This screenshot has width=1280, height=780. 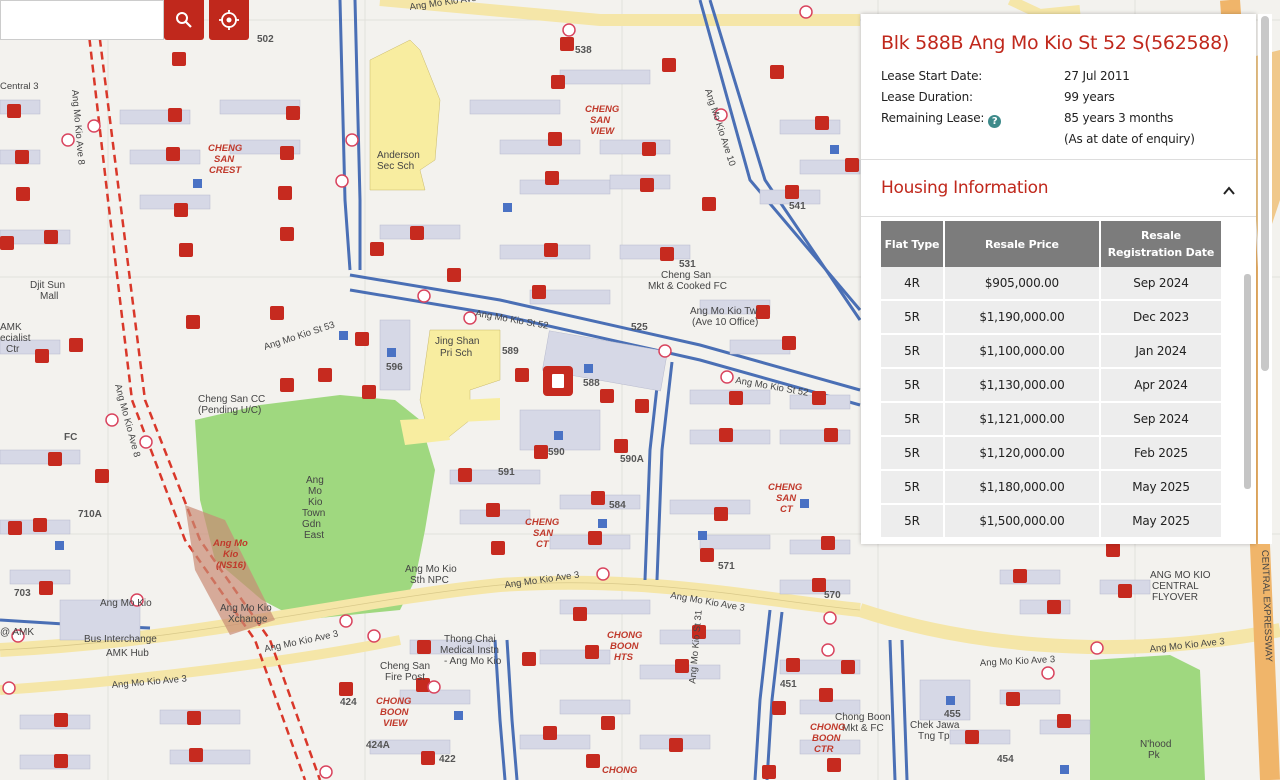 What do you see at coordinates (120, 639) in the screenshot?
I see `svg-text: Bus Interchange` at bounding box center [120, 639].